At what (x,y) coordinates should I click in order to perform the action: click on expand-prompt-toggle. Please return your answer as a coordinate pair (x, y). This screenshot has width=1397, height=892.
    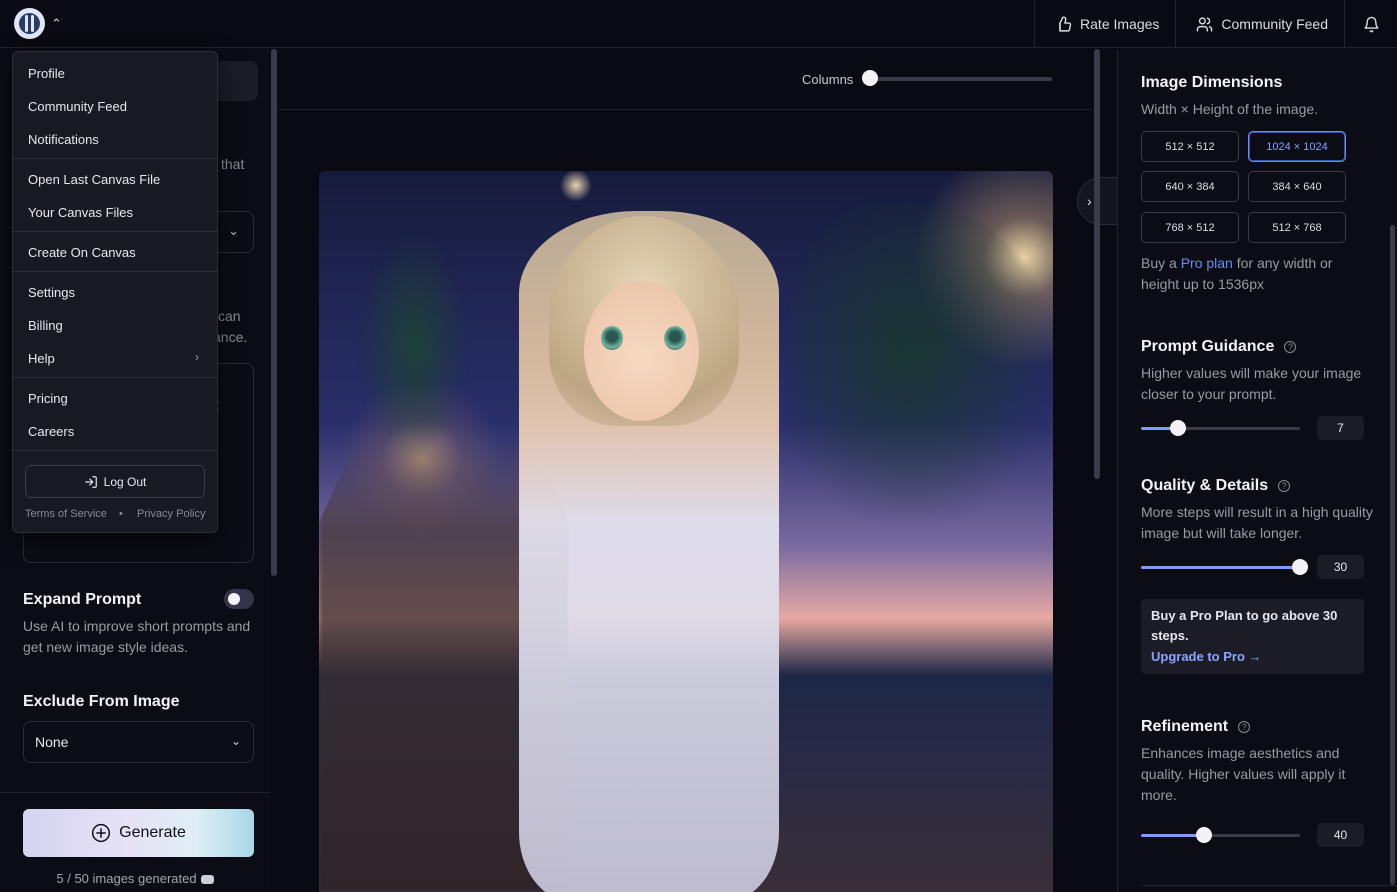
    Looking at the image, I should click on (239, 599).